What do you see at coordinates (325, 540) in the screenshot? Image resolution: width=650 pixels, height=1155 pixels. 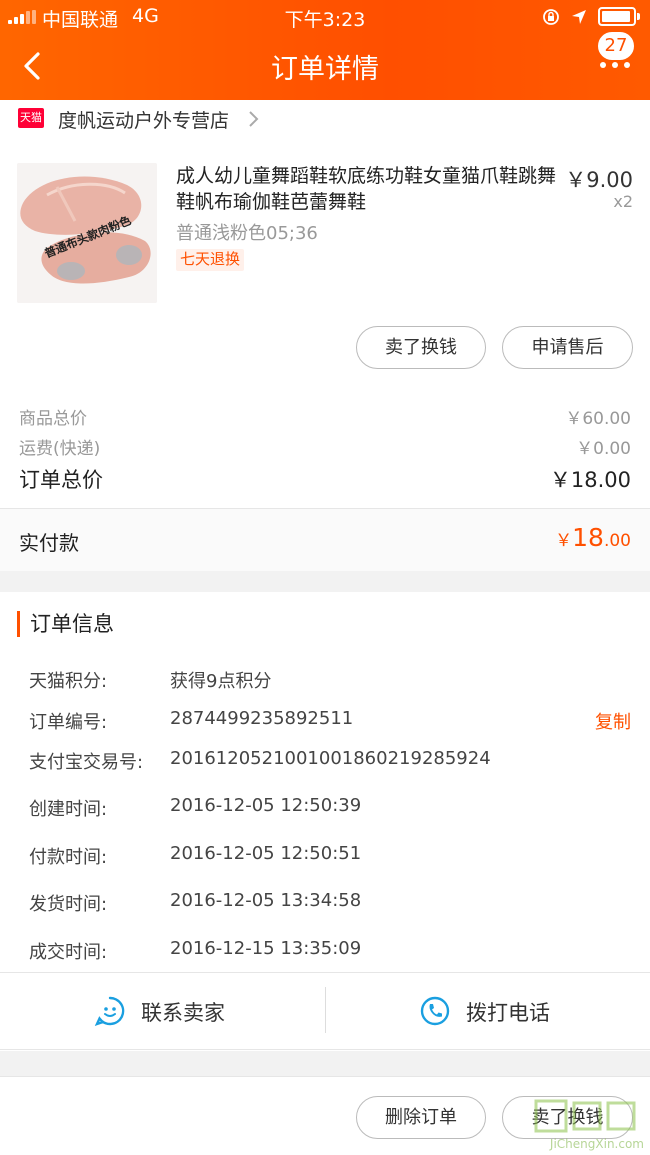 I see `actual-payment-row: 实付款 ￥18.00` at bounding box center [325, 540].